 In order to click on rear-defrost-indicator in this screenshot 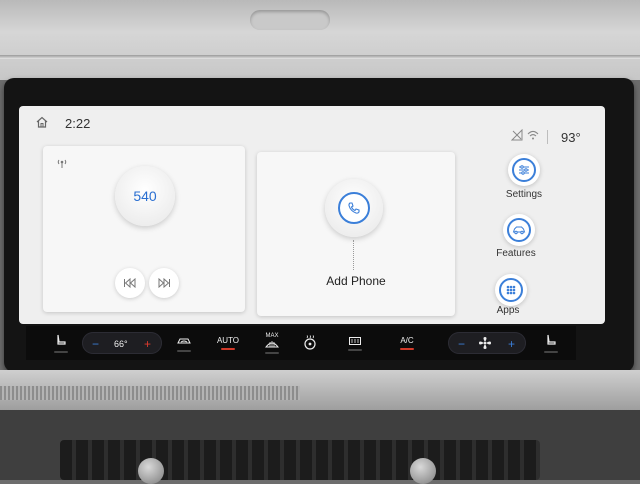, I will do `click(355, 349)`.